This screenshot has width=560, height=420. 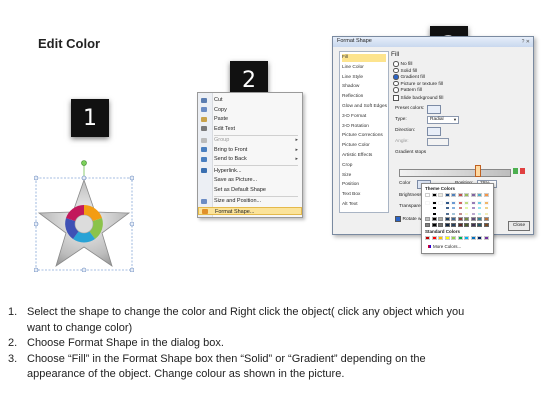 I want to click on direction-button, so click(x=434, y=131).